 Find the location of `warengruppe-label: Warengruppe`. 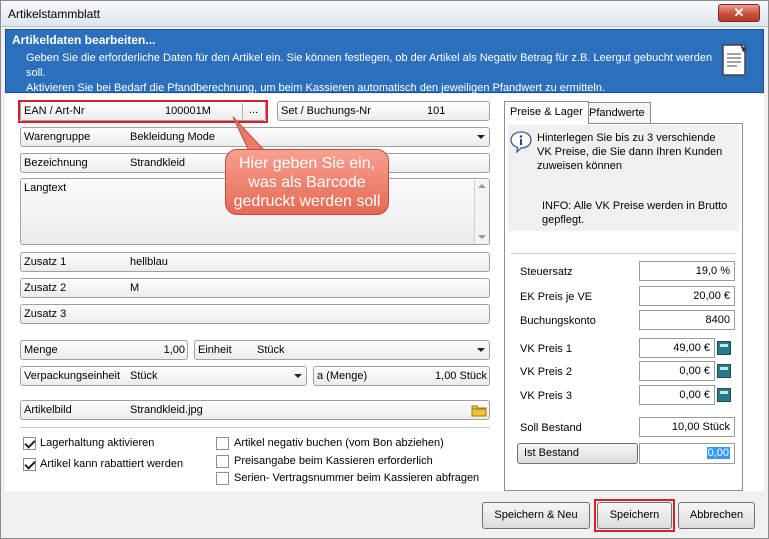

warengruppe-label: Warengruppe is located at coordinates (57, 137).